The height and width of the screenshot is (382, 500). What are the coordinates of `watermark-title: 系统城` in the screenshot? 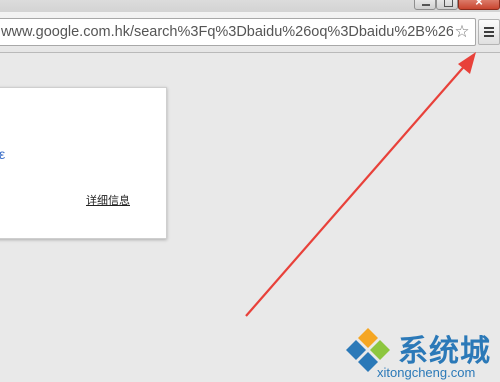 It's located at (444, 351).